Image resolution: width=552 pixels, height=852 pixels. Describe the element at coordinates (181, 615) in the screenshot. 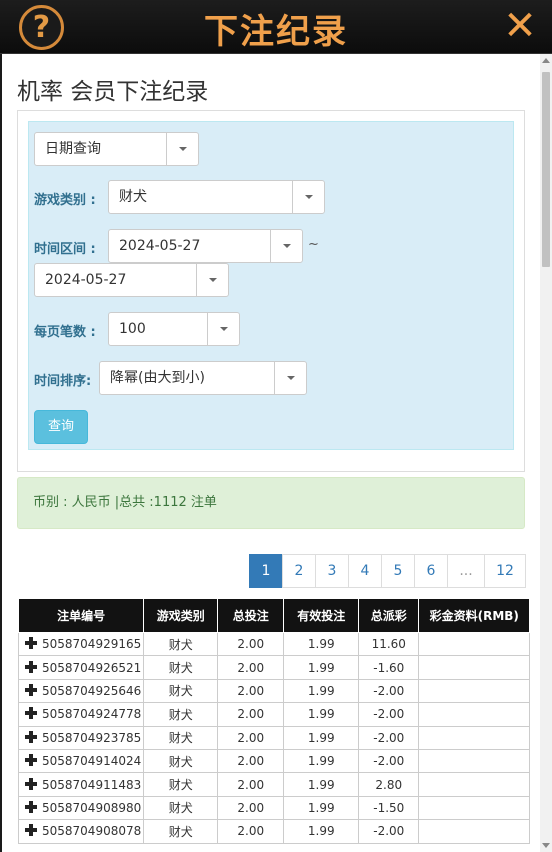

I see `col-header-game-type: 游戏类别` at that location.